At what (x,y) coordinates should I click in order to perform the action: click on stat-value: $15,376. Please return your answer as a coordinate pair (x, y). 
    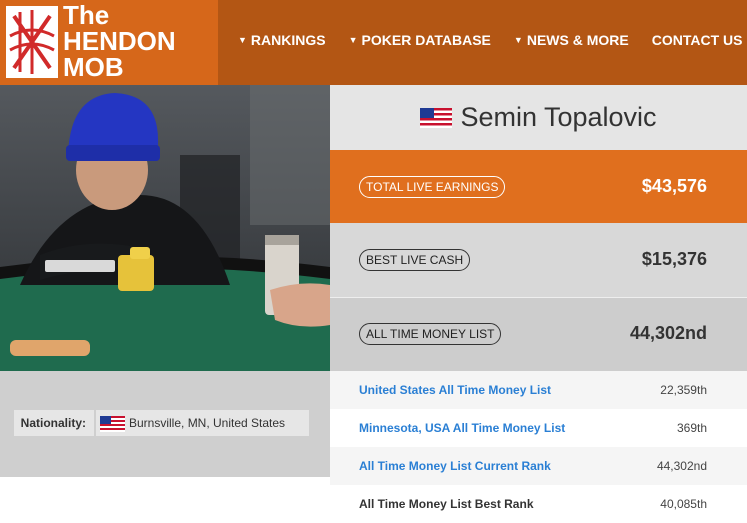
    Looking at the image, I should click on (674, 259).